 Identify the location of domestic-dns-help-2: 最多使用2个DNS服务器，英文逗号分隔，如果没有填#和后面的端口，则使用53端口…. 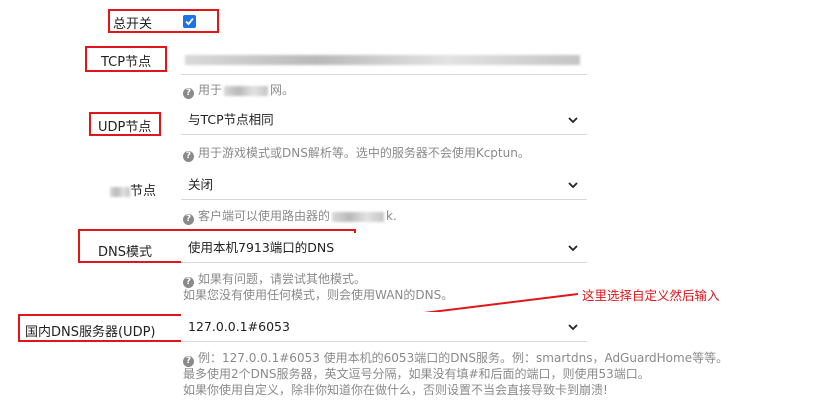
(416, 374).